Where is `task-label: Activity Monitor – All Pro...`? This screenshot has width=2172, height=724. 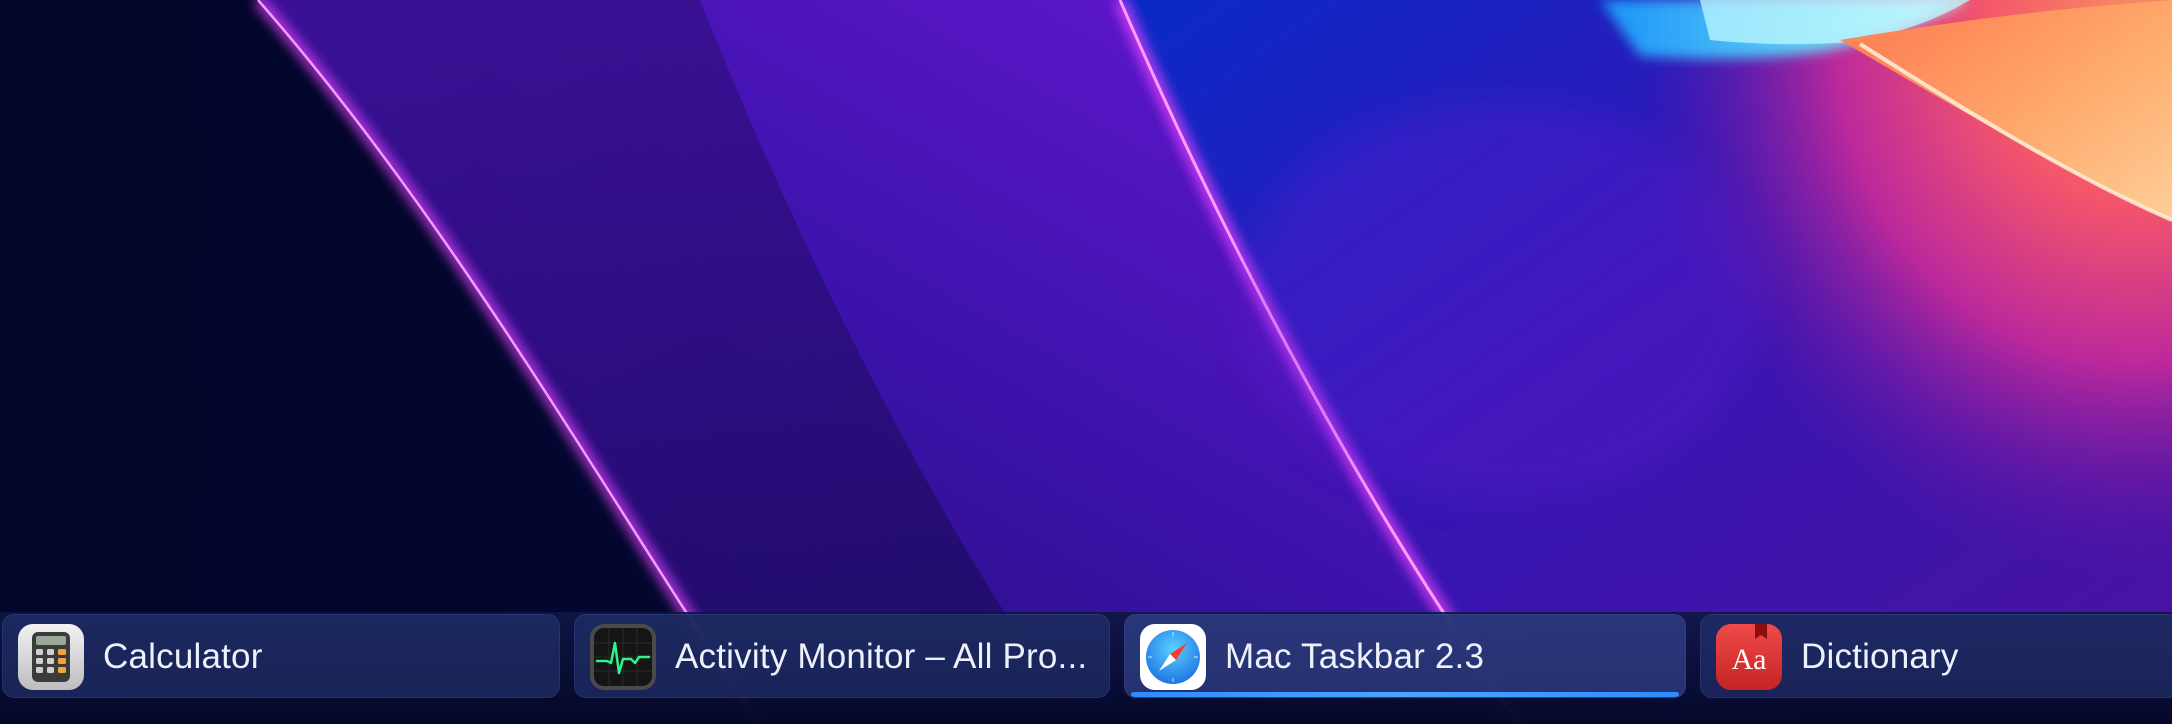 task-label: Activity Monitor – All Pro... is located at coordinates (881, 656).